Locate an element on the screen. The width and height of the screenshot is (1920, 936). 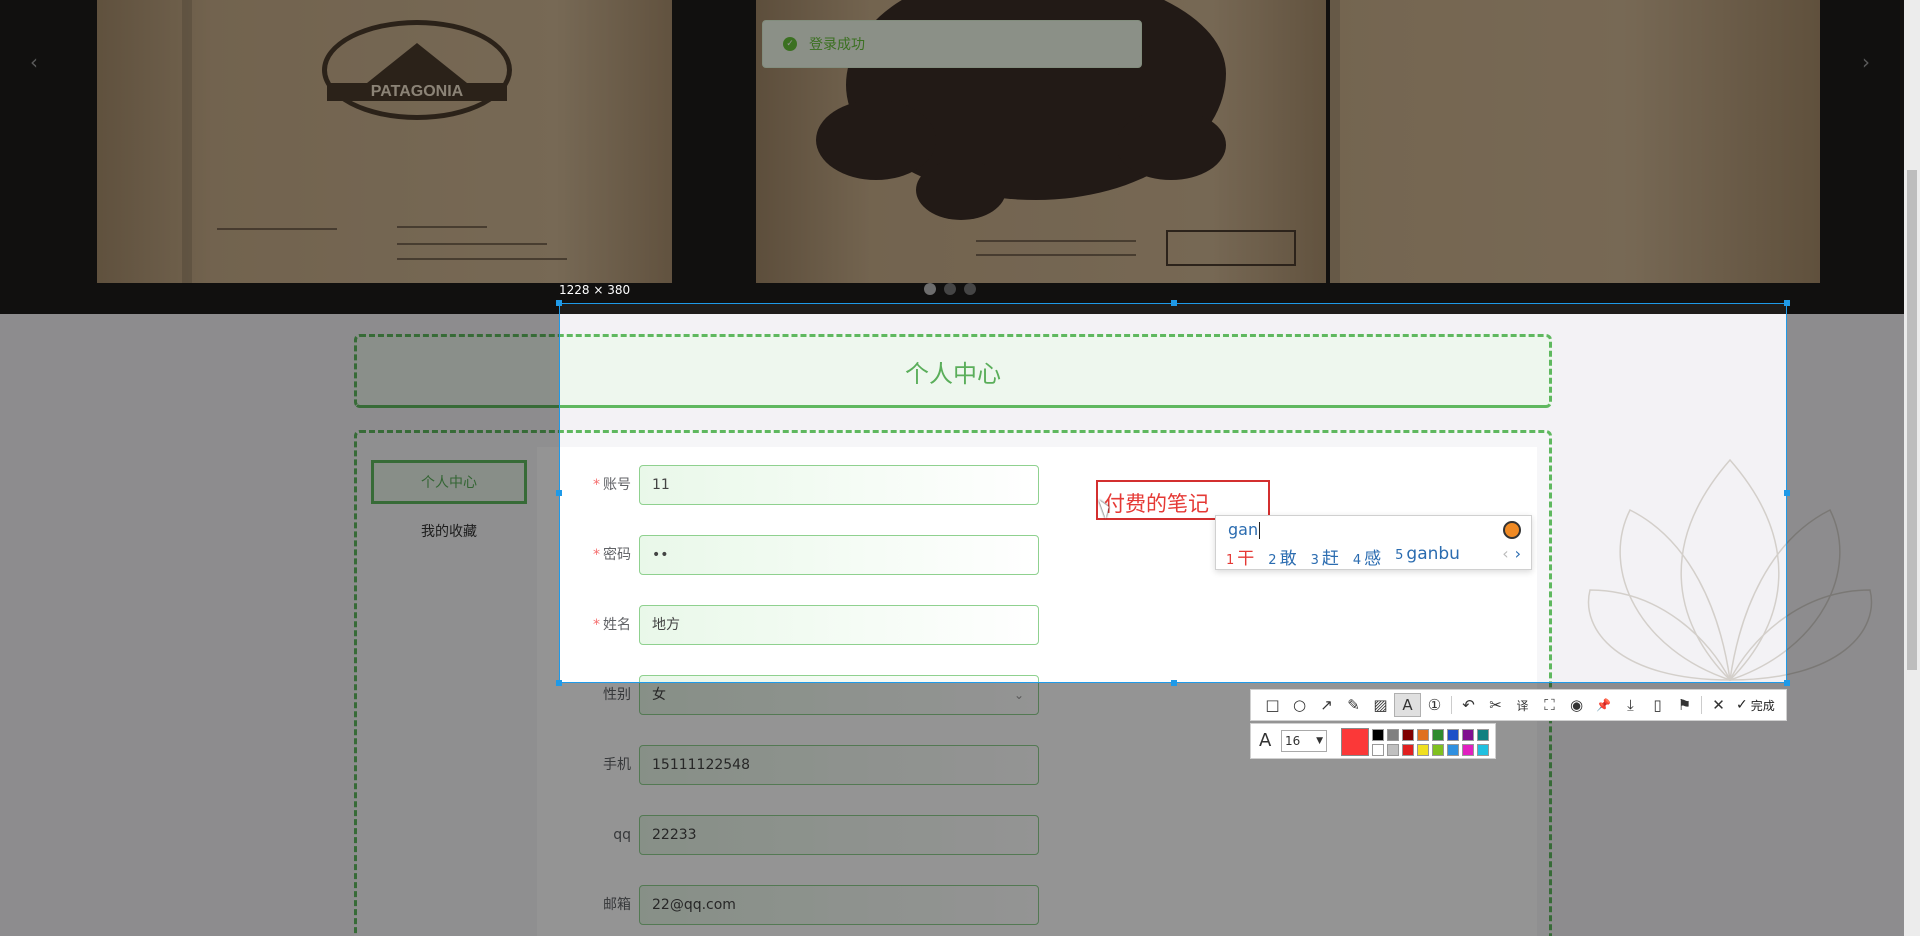
resize-handle-nw is located at coordinates (559, 303).